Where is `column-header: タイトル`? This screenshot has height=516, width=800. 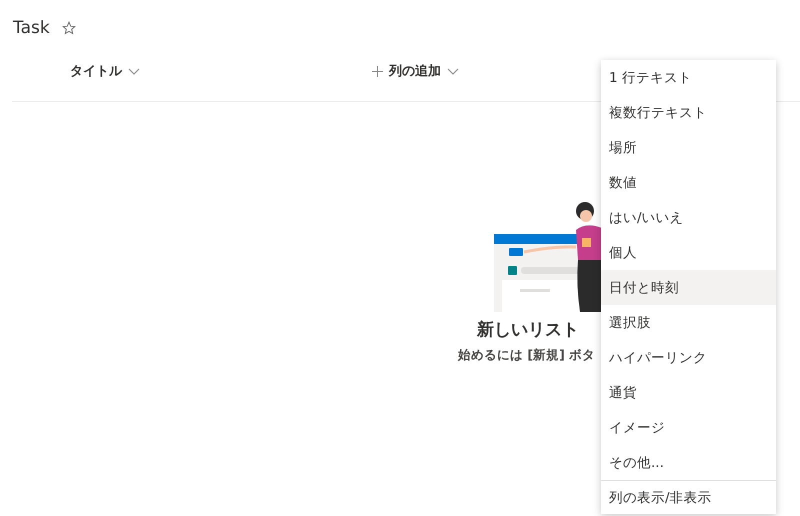
column-header: タイトル is located at coordinates (105, 71).